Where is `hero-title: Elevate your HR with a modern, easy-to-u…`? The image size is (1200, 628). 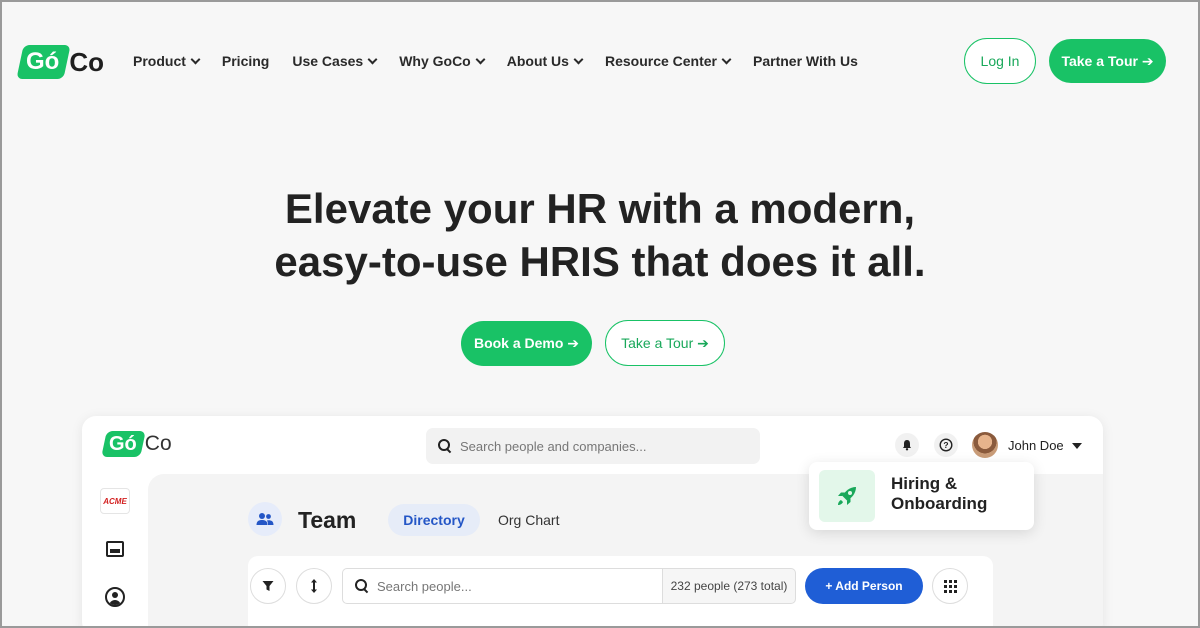 hero-title: Elevate your HR with a modern, easy-to-u… is located at coordinates (600, 235).